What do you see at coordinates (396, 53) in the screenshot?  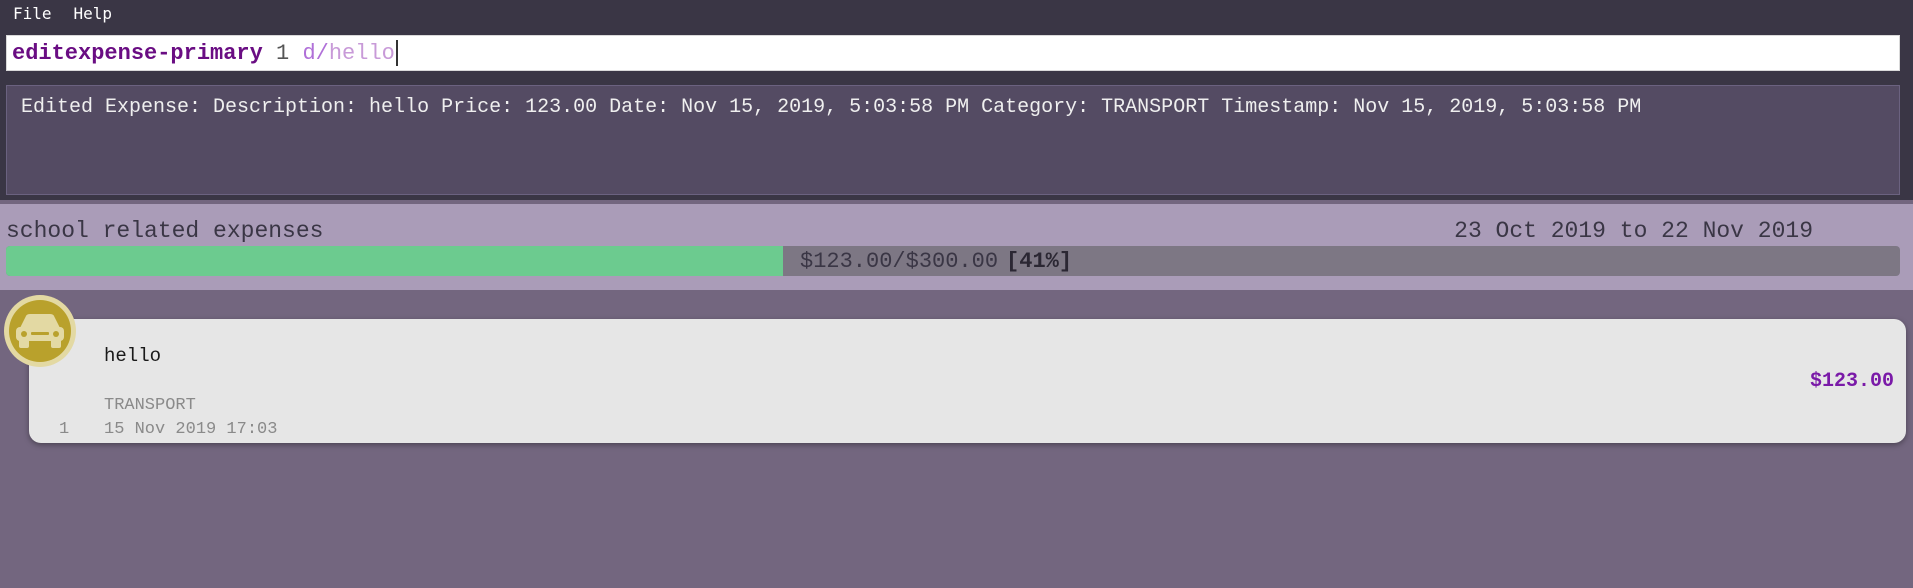 I see `text-caret` at bounding box center [396, 53].